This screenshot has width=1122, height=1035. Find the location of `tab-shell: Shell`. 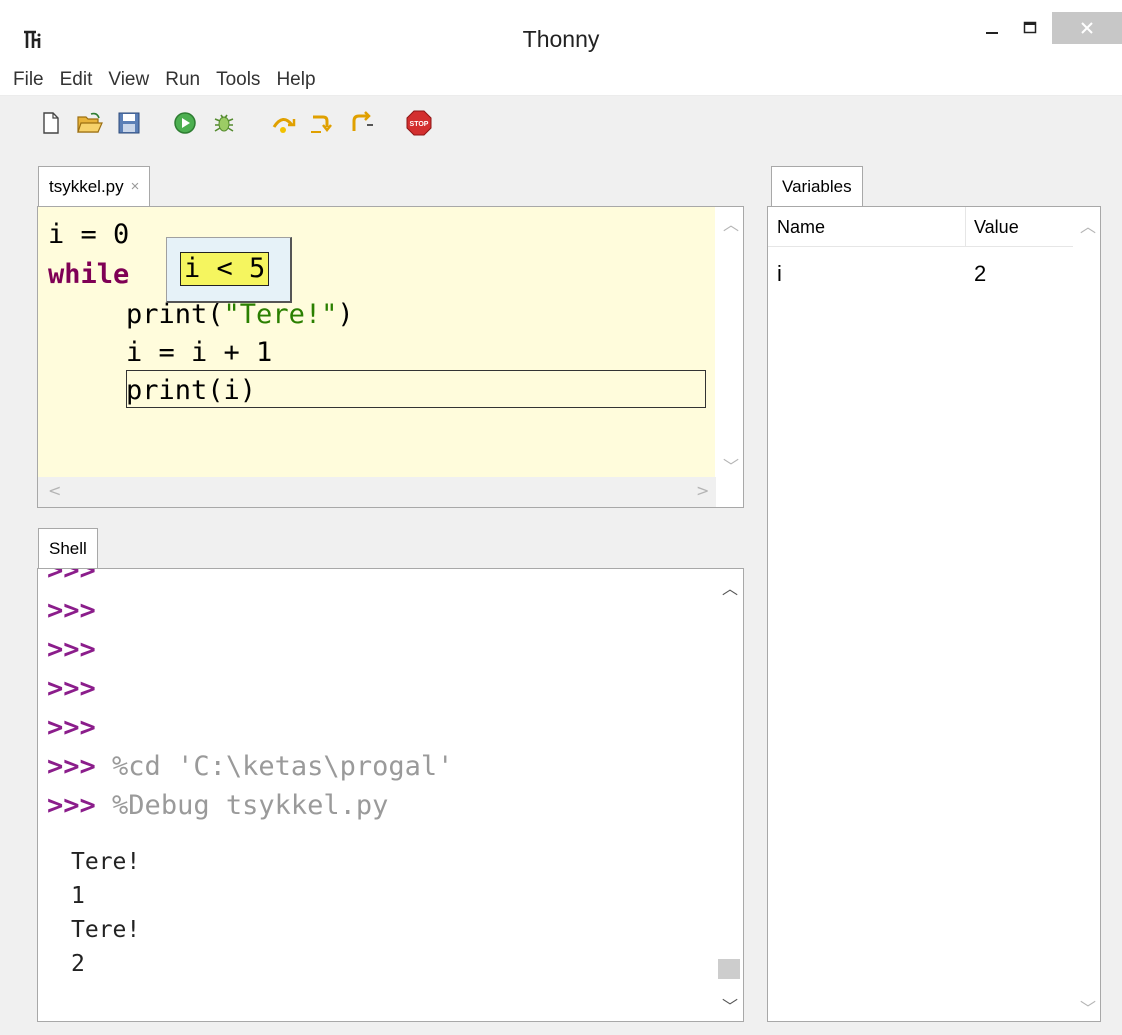

tab-shell: Shell is located at coordinates (68, 548).